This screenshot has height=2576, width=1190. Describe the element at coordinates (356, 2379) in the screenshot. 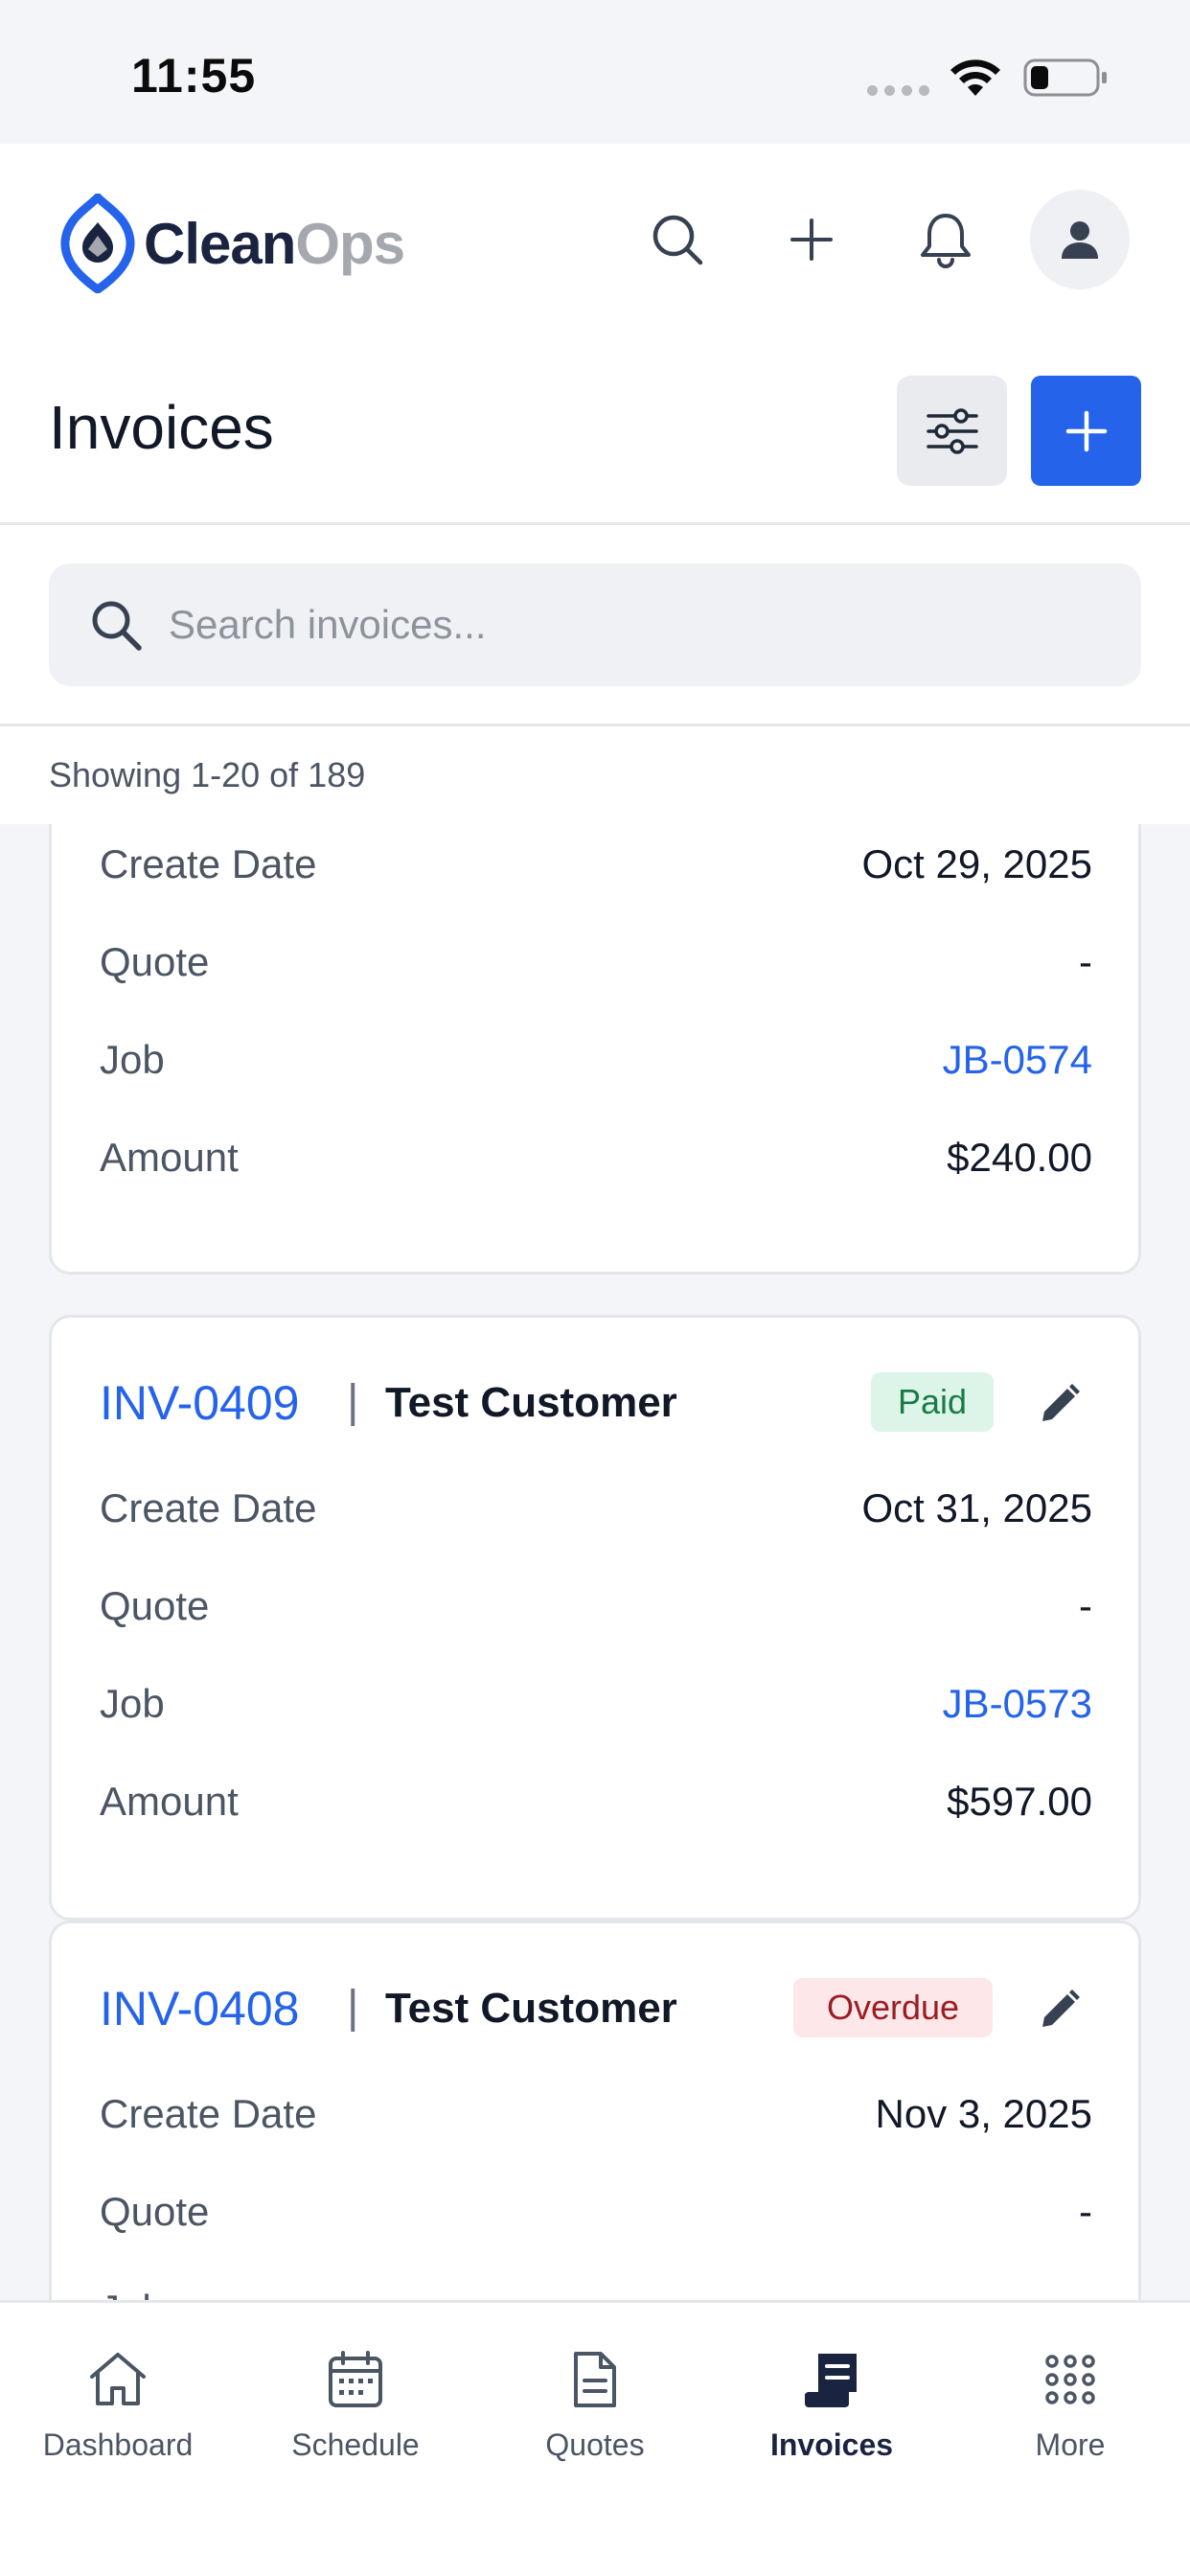

I see `calendar-icon` at that location.